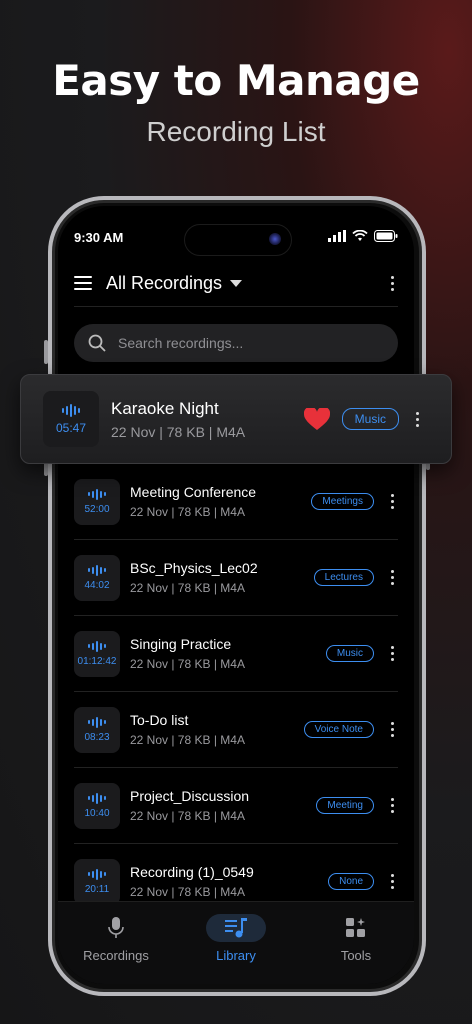 The image size is (472, 1024). I want to click on recording-thumbnail: 20:11, so click(97, 881).